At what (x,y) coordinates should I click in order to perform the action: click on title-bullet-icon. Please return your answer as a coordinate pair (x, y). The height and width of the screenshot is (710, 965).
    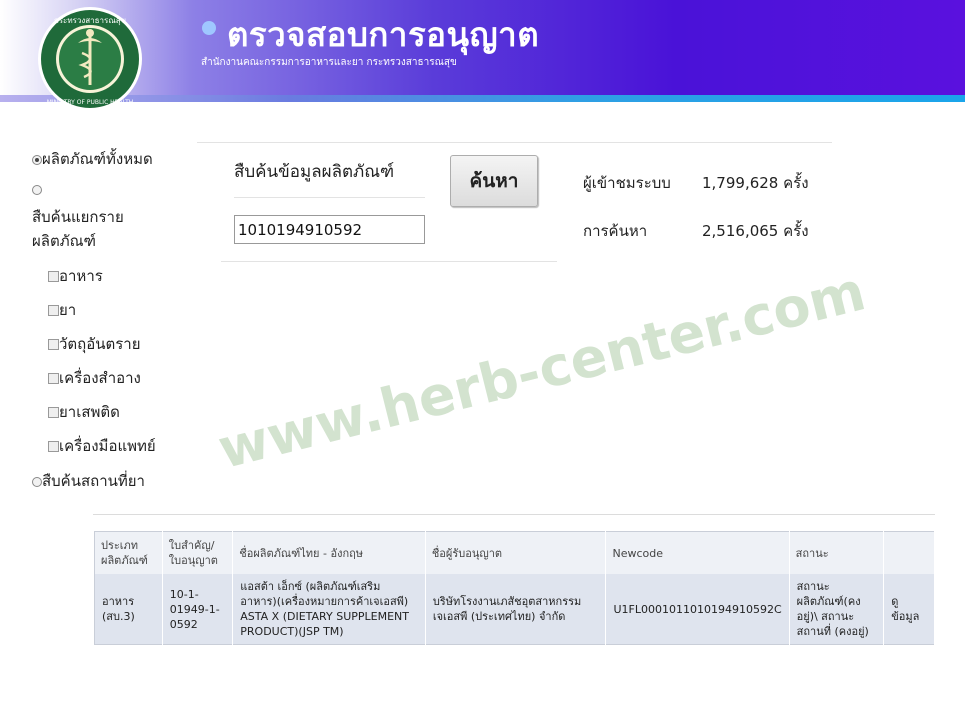
    Looking at the image, I should click on (209, 28).